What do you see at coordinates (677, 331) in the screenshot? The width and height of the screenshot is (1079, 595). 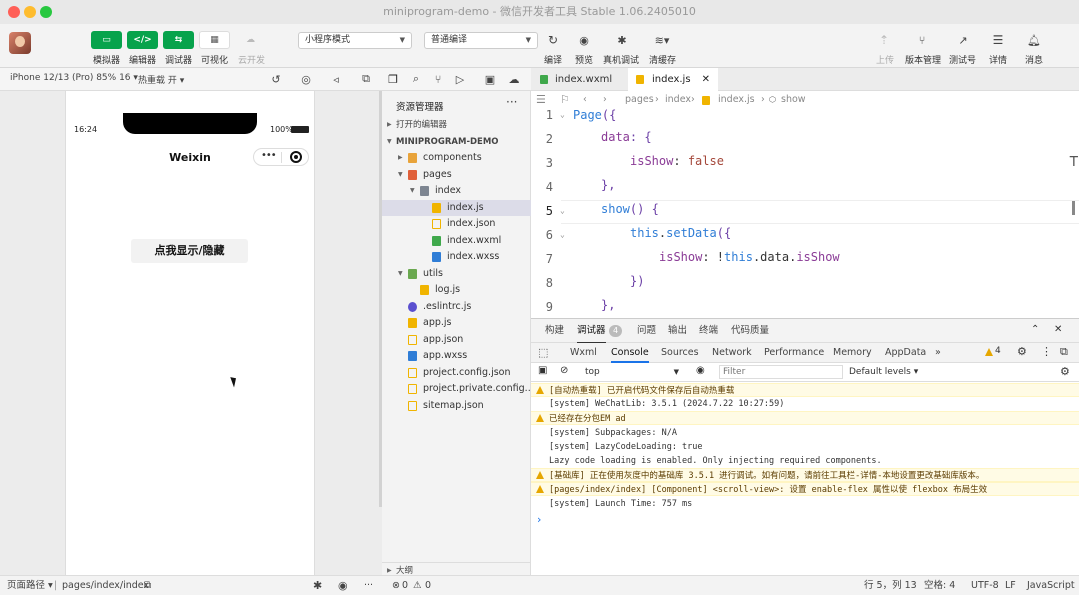 I see `tab-output: 输出` at bounding box center [677, 331].